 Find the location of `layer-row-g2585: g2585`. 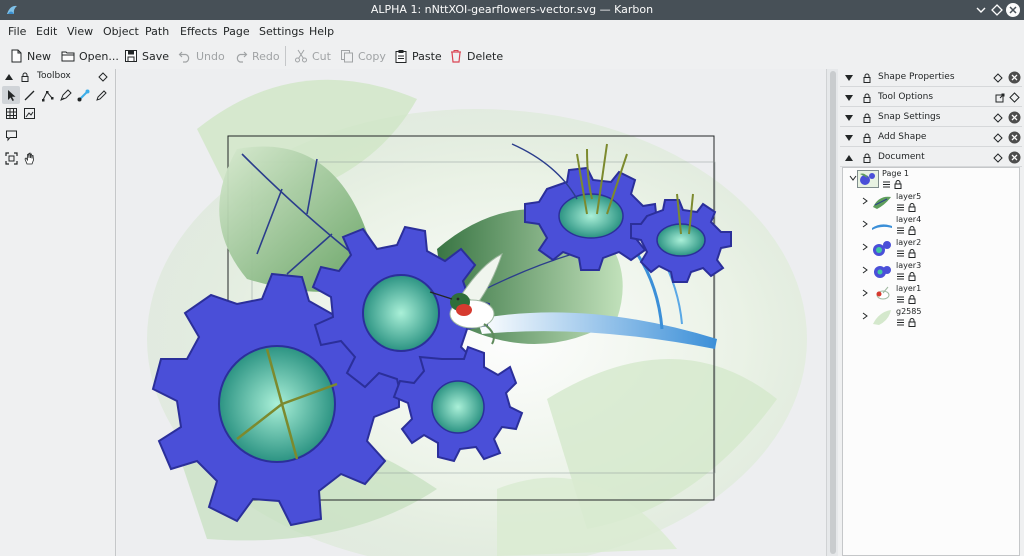

layer-row-g2585: g2585 is located at coordinates (931, 318).